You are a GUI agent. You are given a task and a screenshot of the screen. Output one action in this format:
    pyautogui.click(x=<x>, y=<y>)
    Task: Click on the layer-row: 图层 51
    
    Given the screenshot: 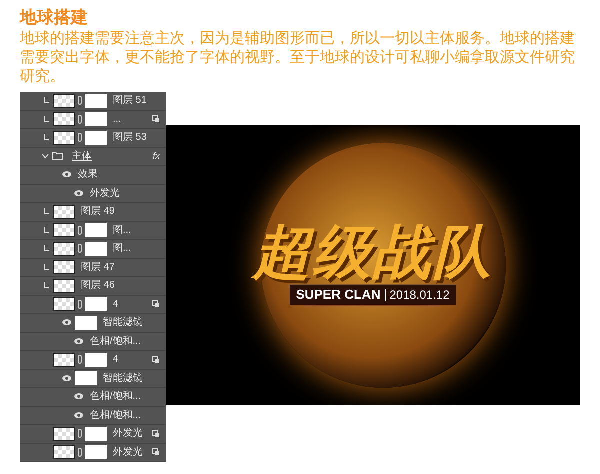 What is the action you would take?
    pyautogui.click(x=93, y=101)
    